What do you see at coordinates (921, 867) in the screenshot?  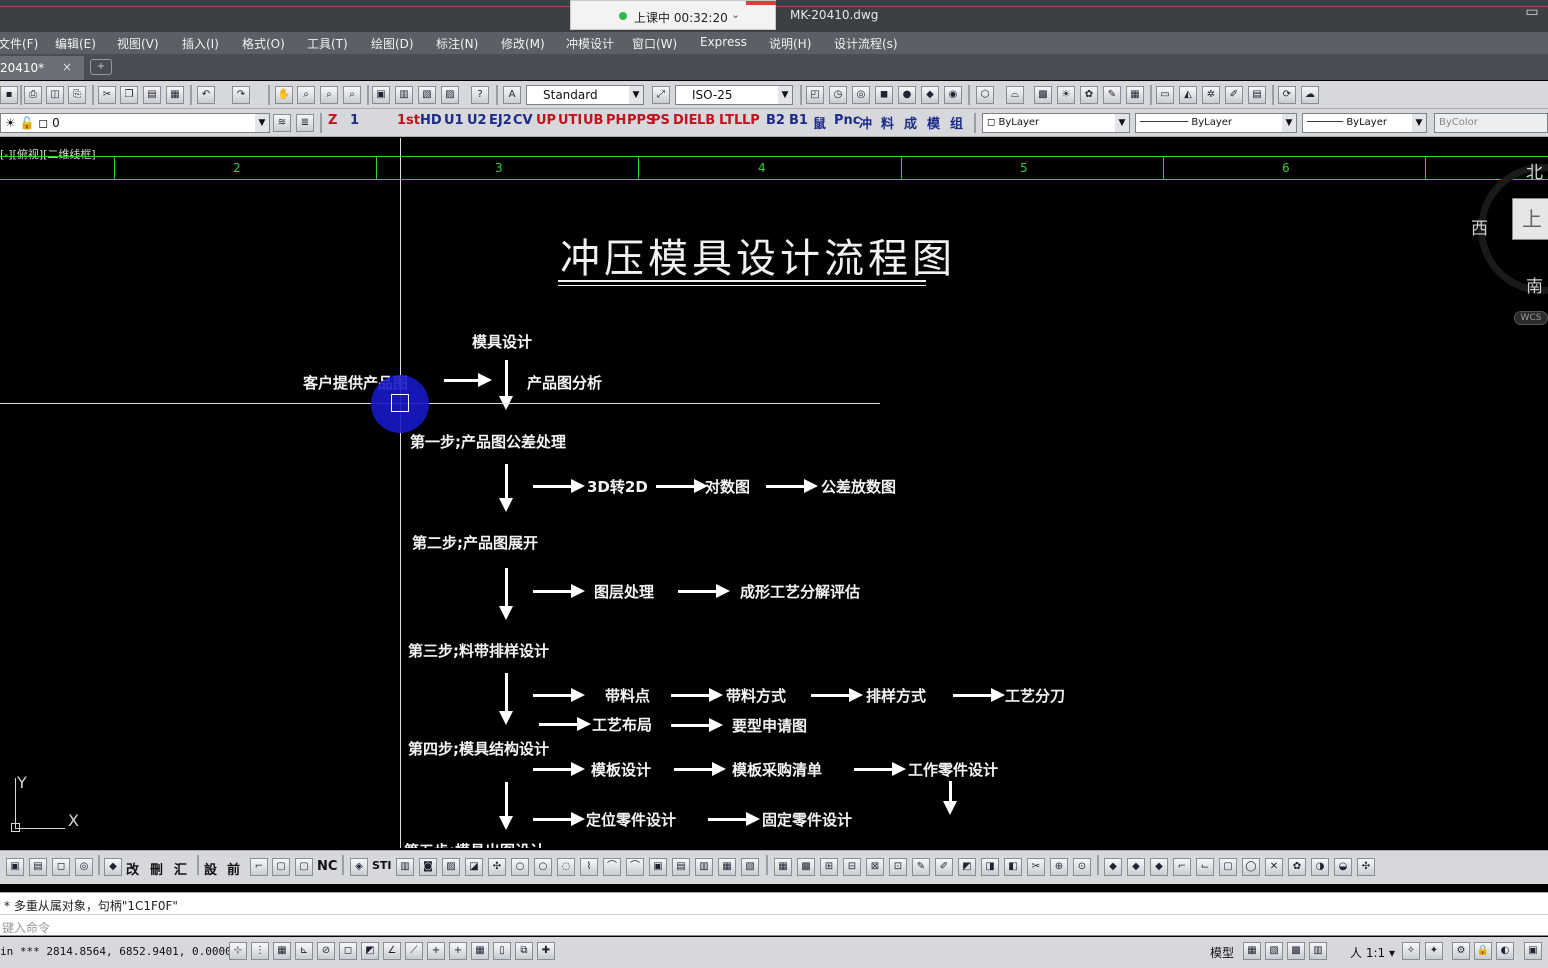 I see `pen-icon: ✎` at bounding box center [921, 867].